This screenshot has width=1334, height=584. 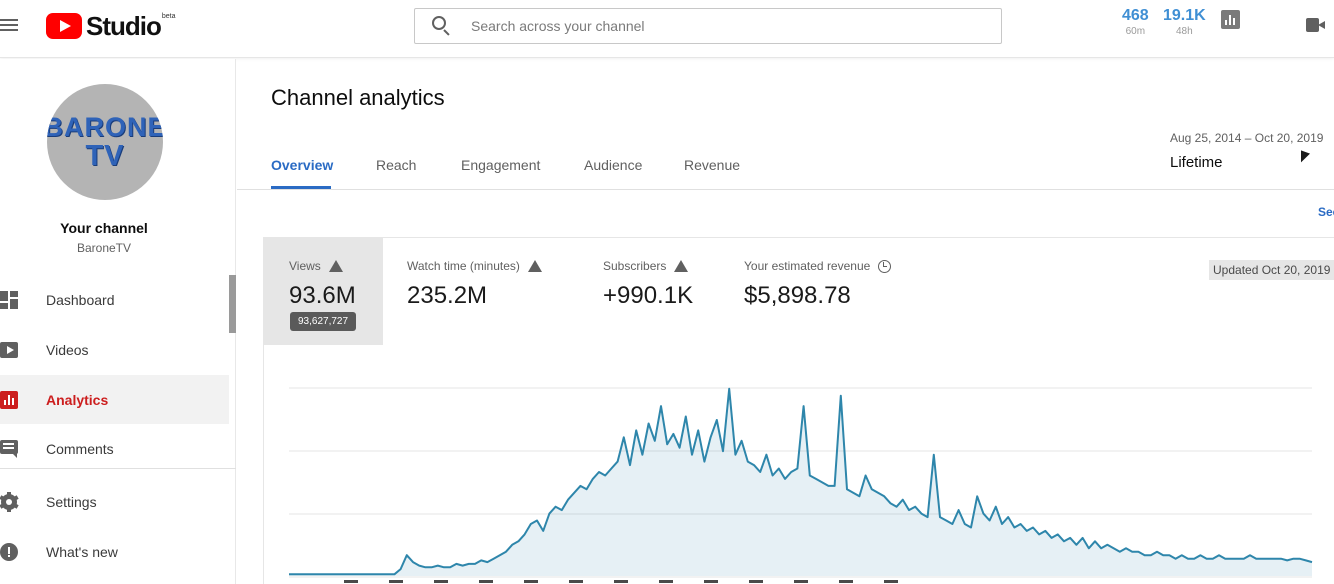 I want to click on avatar-text: BARONE, so click(x=105, y=126).